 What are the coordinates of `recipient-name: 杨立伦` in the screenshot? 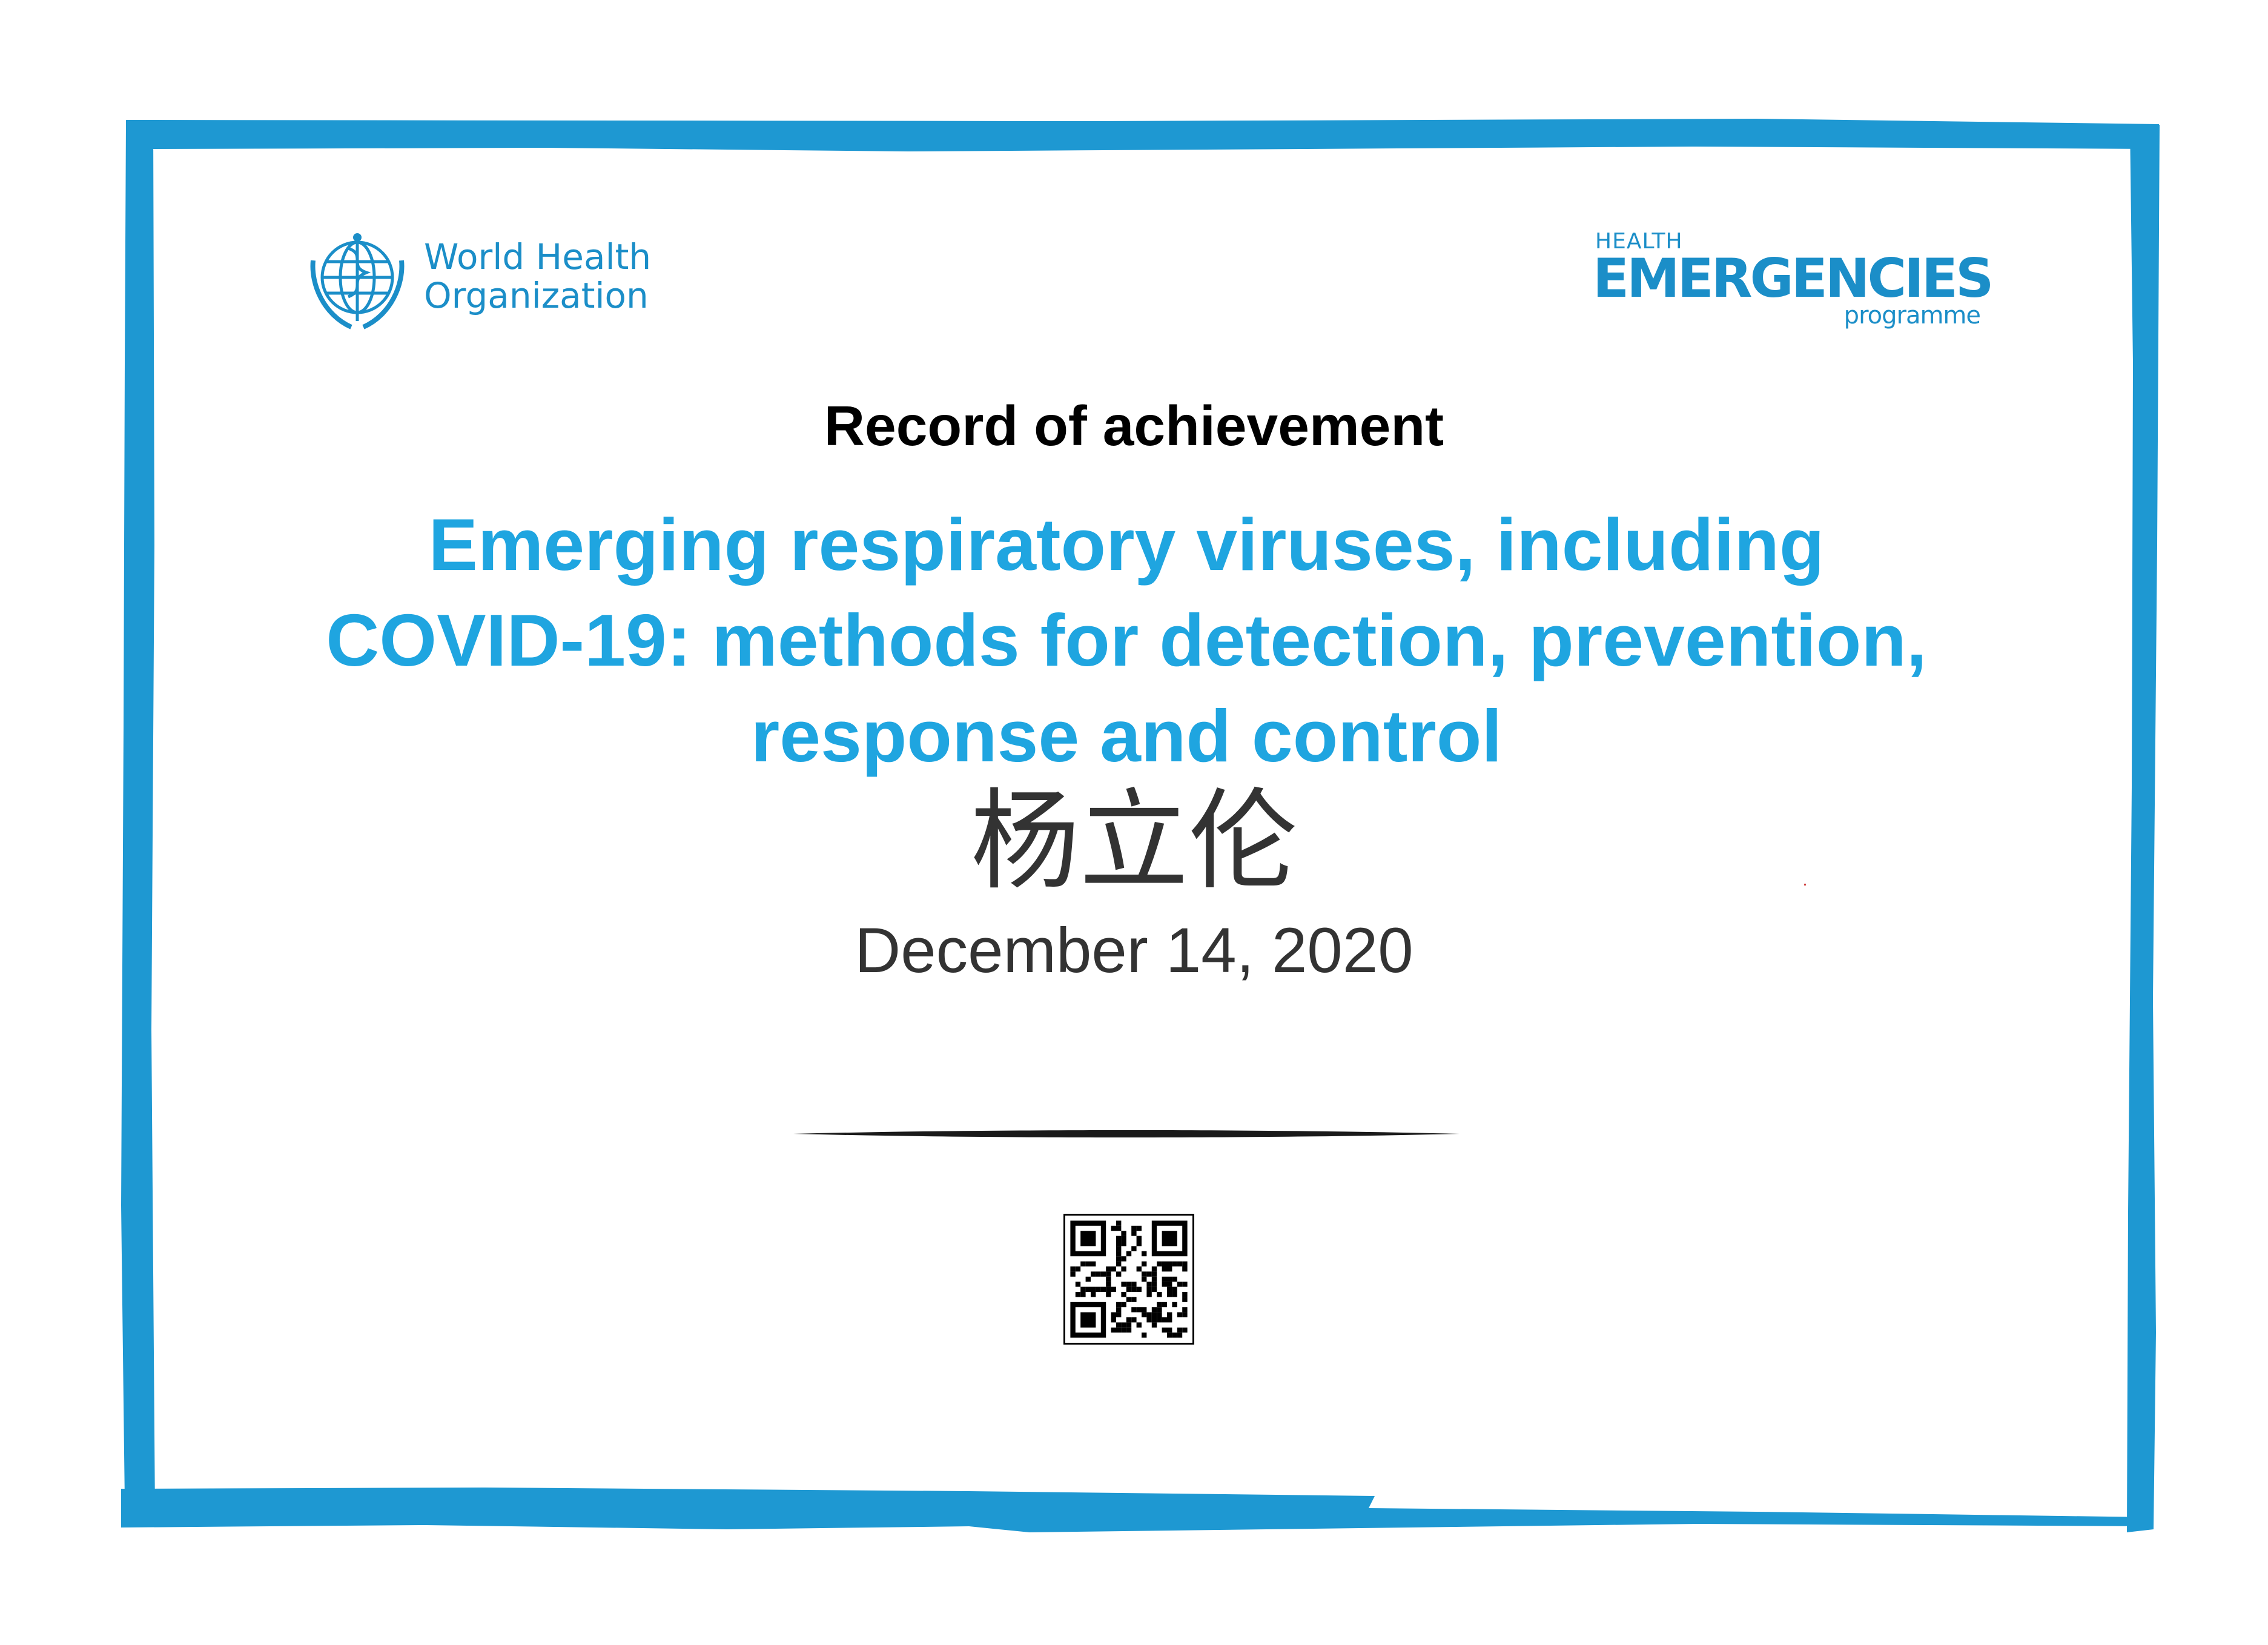 It's located at (1134, 841).